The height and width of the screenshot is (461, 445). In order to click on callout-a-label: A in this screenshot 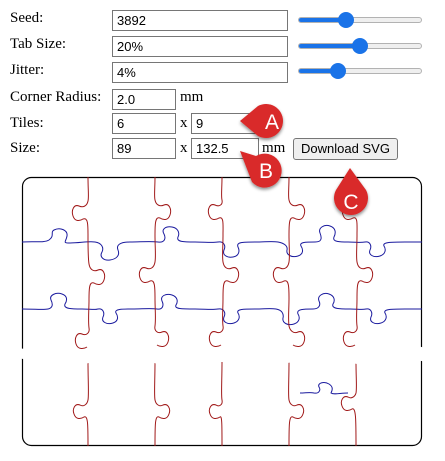, I will do `click(272, 122)`.